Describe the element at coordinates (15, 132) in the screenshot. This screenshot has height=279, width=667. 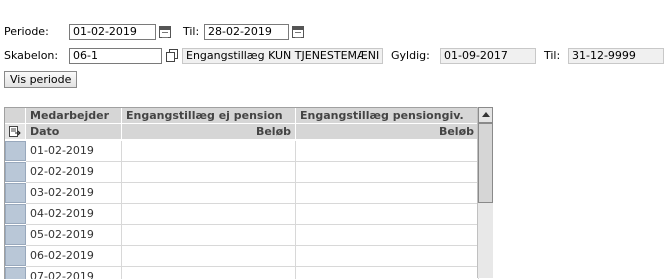
I see `export-icon` at that location.